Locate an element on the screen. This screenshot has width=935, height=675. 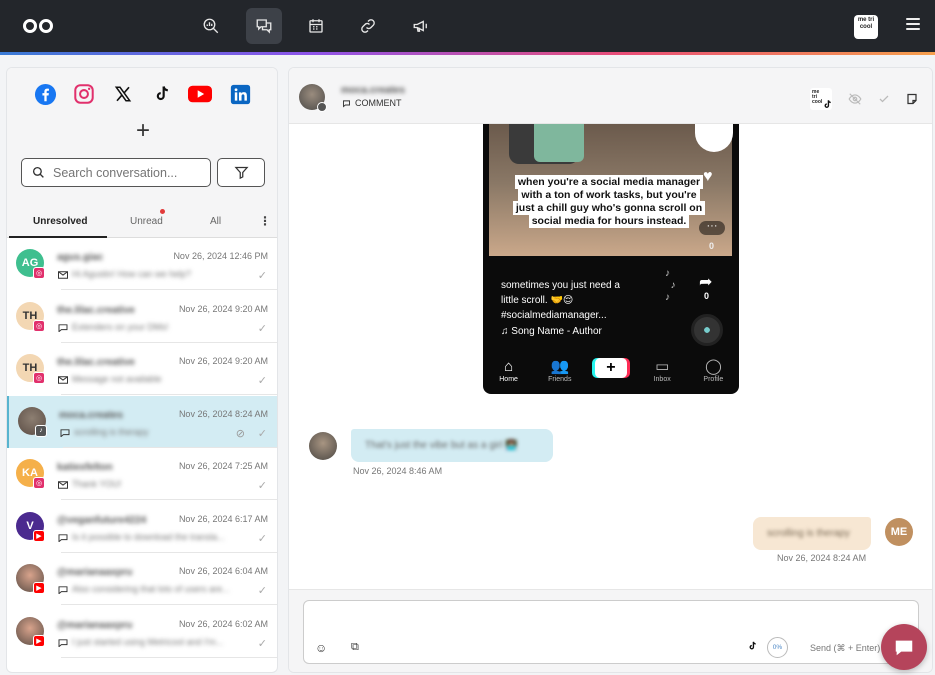
nav-analytics-button is located at coordinates (211, 26).